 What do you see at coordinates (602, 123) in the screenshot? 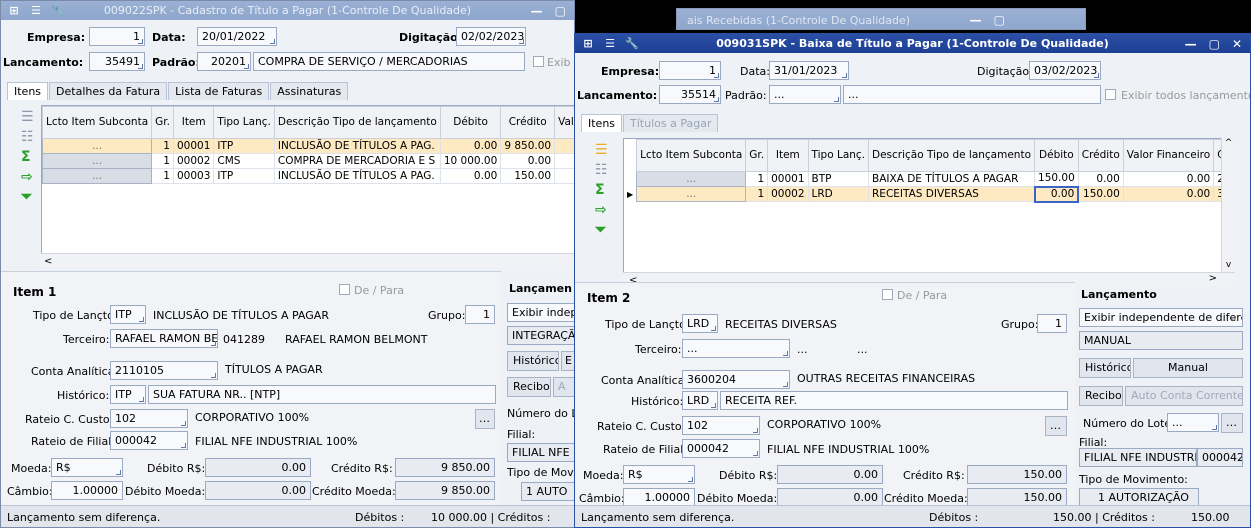
I see `tab-itens: Itens` at bounding box center [602, 123].